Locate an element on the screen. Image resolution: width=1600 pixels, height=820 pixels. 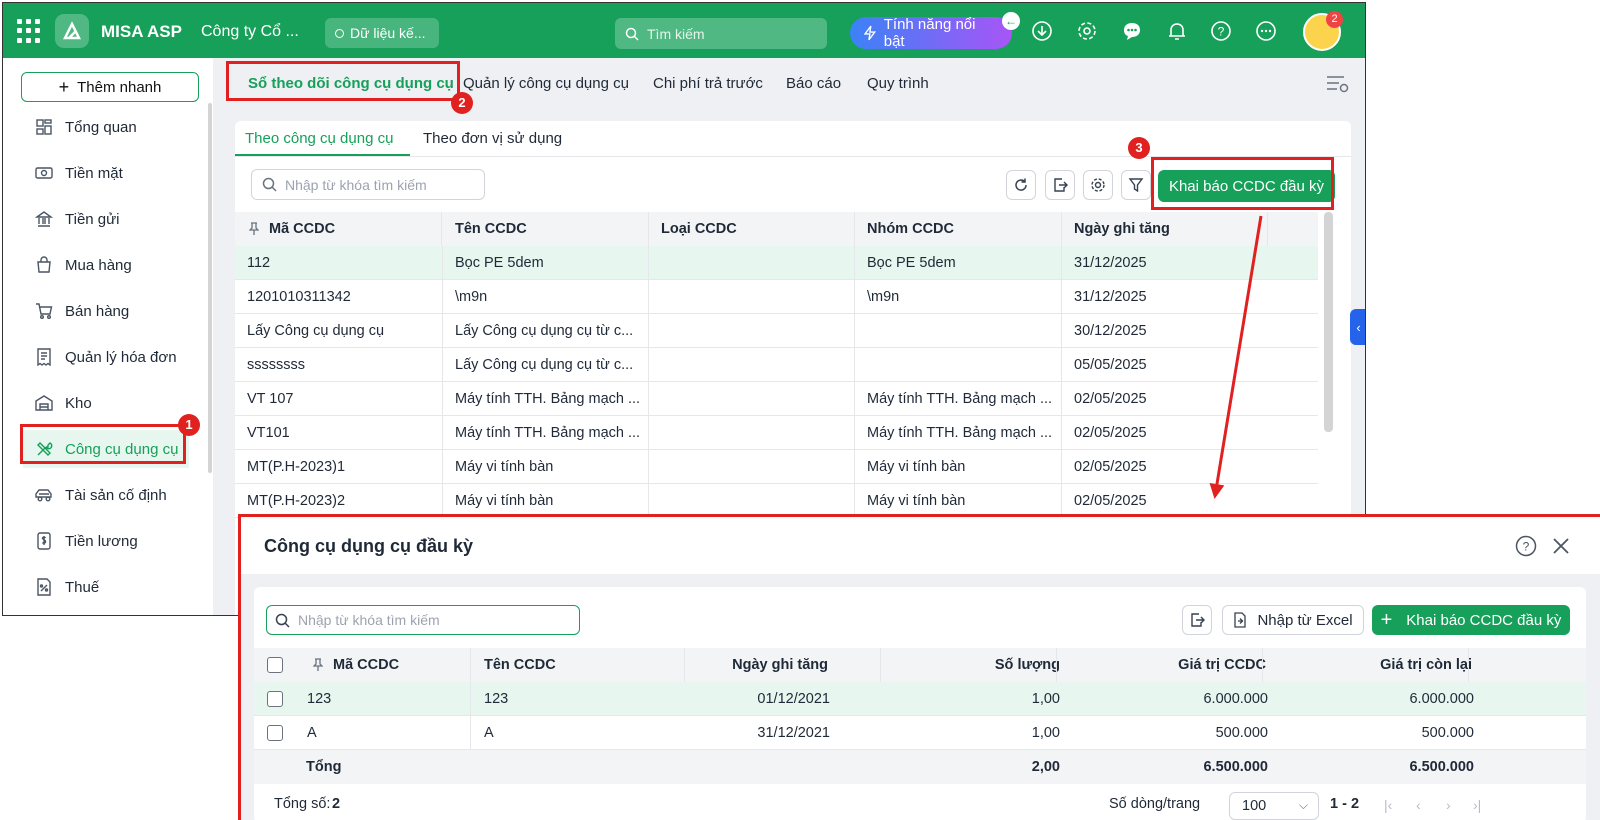
dialog-export-button is located at coordinates (1197, 620).